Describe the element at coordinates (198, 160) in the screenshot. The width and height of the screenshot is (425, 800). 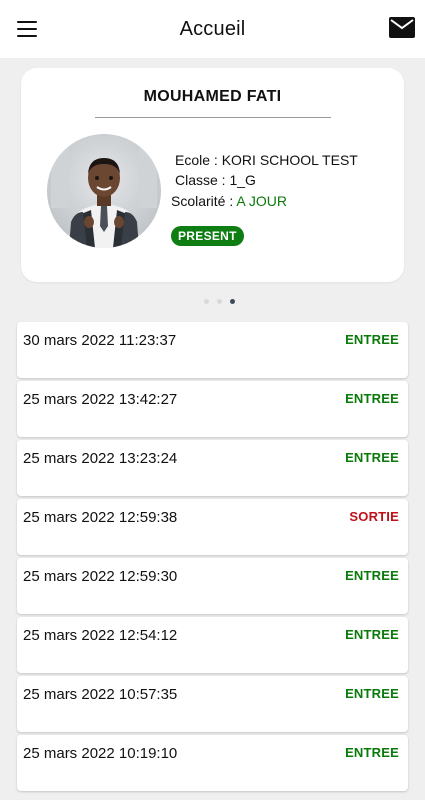
I see `school-label: Ecole :` at that location.